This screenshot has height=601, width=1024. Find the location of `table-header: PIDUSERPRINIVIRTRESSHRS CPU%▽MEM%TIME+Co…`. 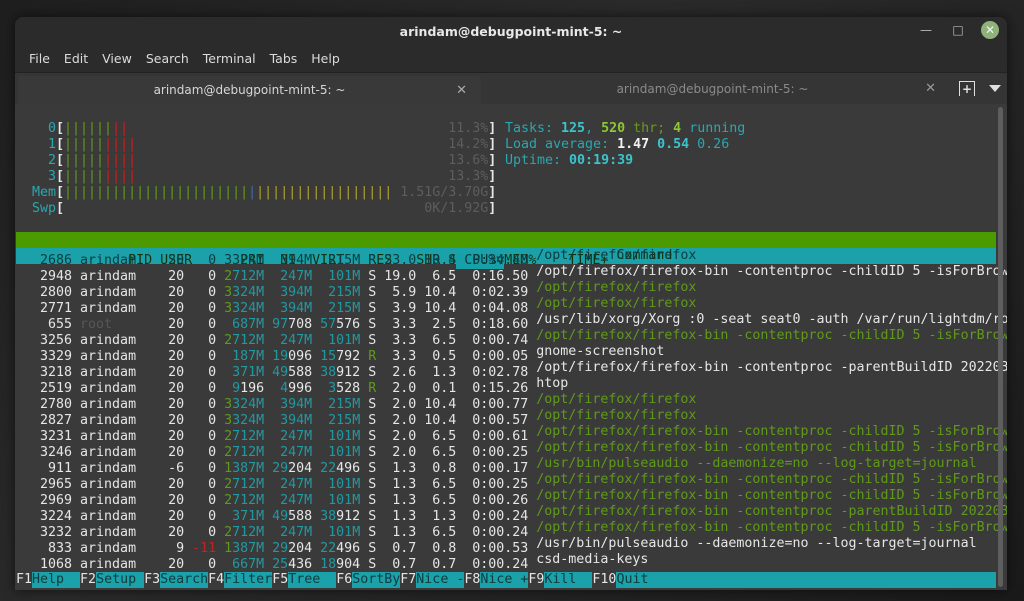

table-header: PIDUSERPRINIVIRTRESSHRS CPU%▽MEM%TIME+Co… is located at coordinates (506, 250).